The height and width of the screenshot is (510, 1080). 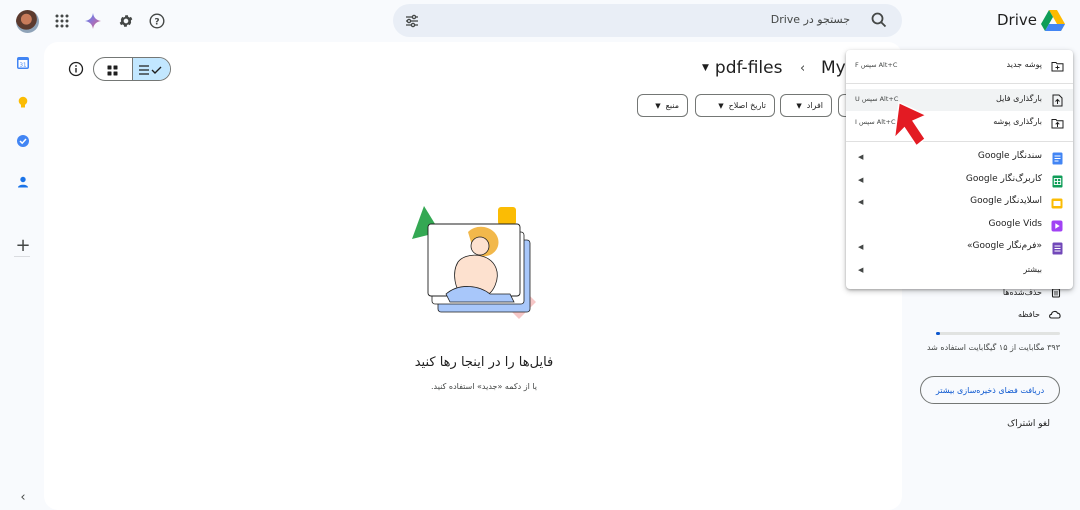 What do you see at coordinates (150, 69) in the screenshot?
I see `list-view-button` at bounding box center [150, 69].